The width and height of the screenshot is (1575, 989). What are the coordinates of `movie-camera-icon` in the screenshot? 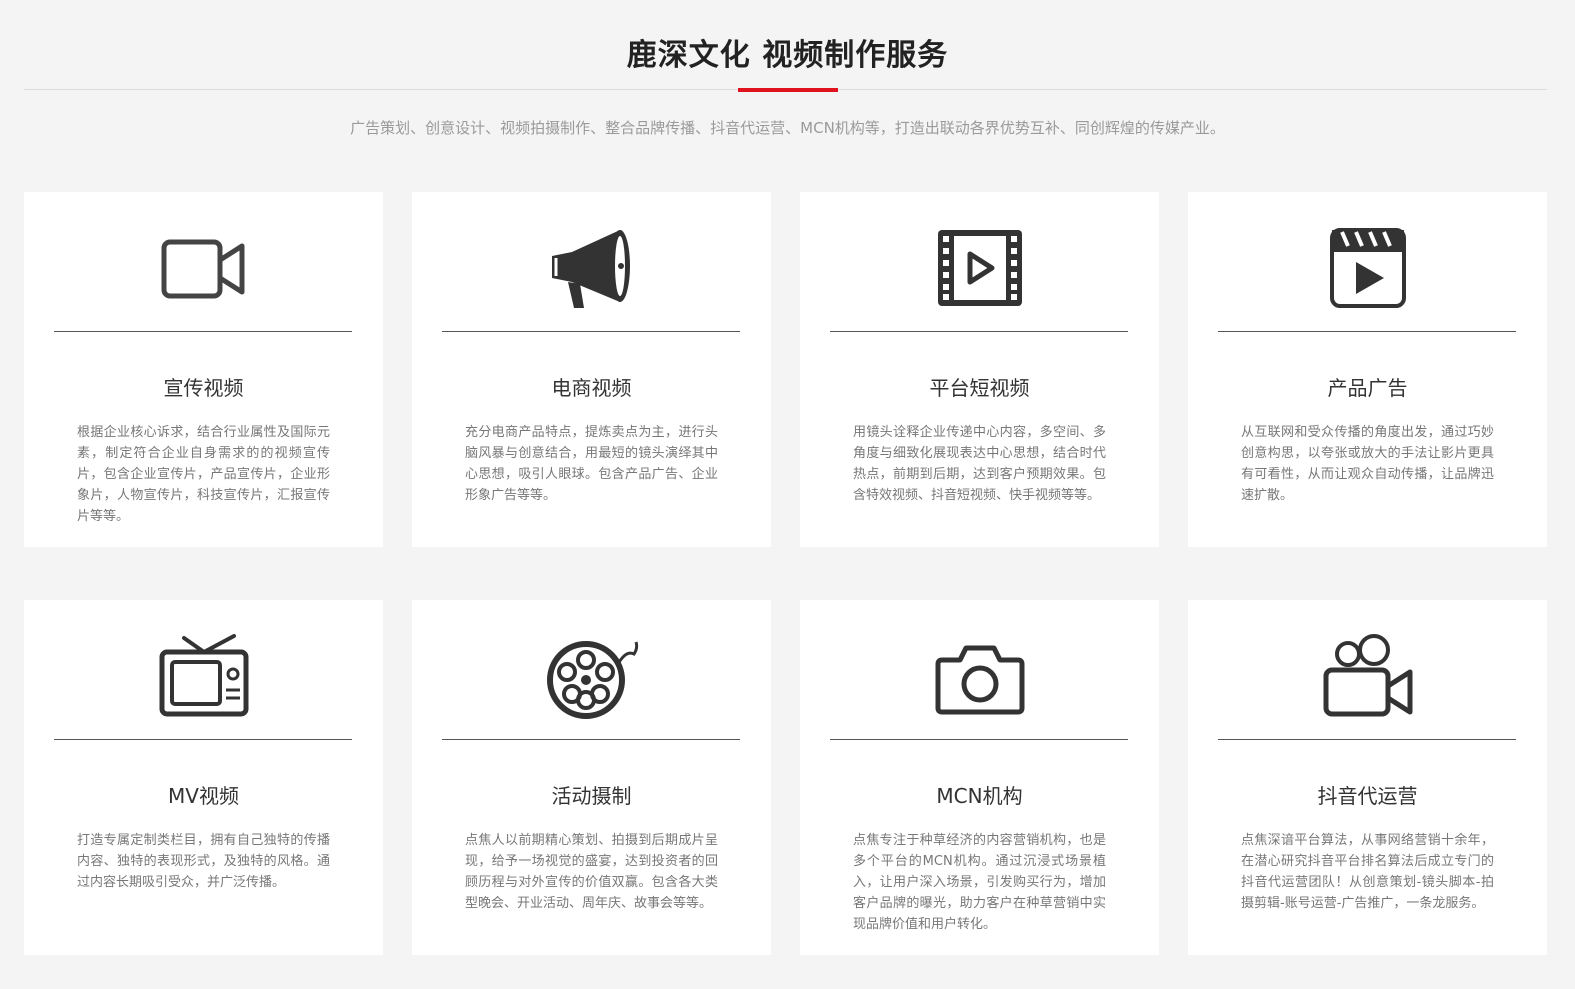 It's located at (1367, 677).